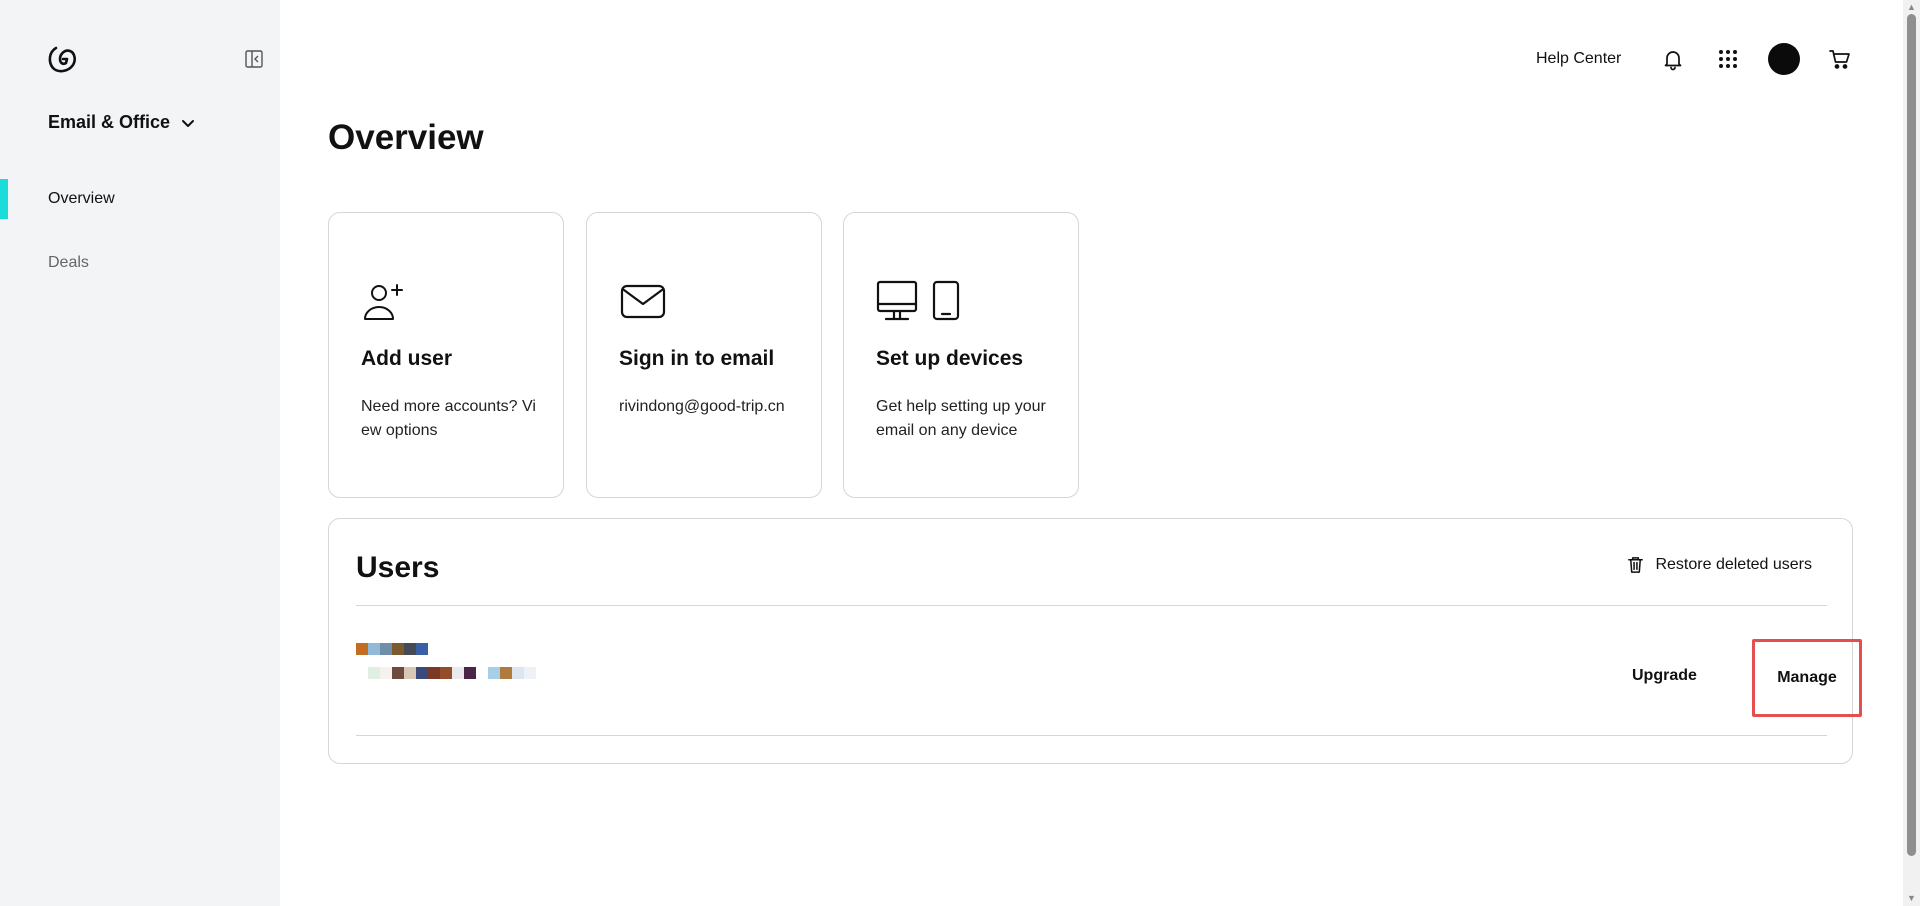 This screenshot has width=1920, height=906. What do you see at coordinates (406, 137) in the screenshot?
I see `page-title: Overview` at bounding box center [406, 137].